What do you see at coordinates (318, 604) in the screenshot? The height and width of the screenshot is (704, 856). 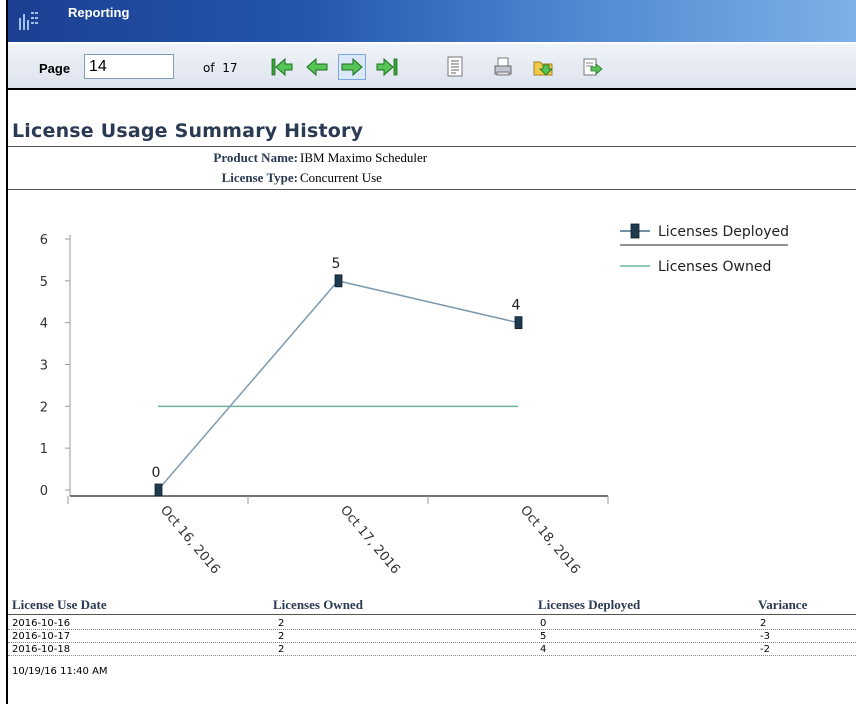 I see `col-licenses-owned: Licenses Owned` at bounding box center [318, 604].